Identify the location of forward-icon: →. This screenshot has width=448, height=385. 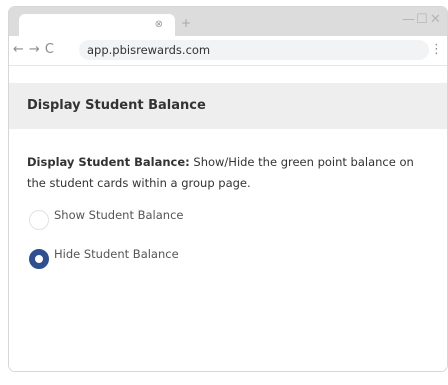
(34, 50).